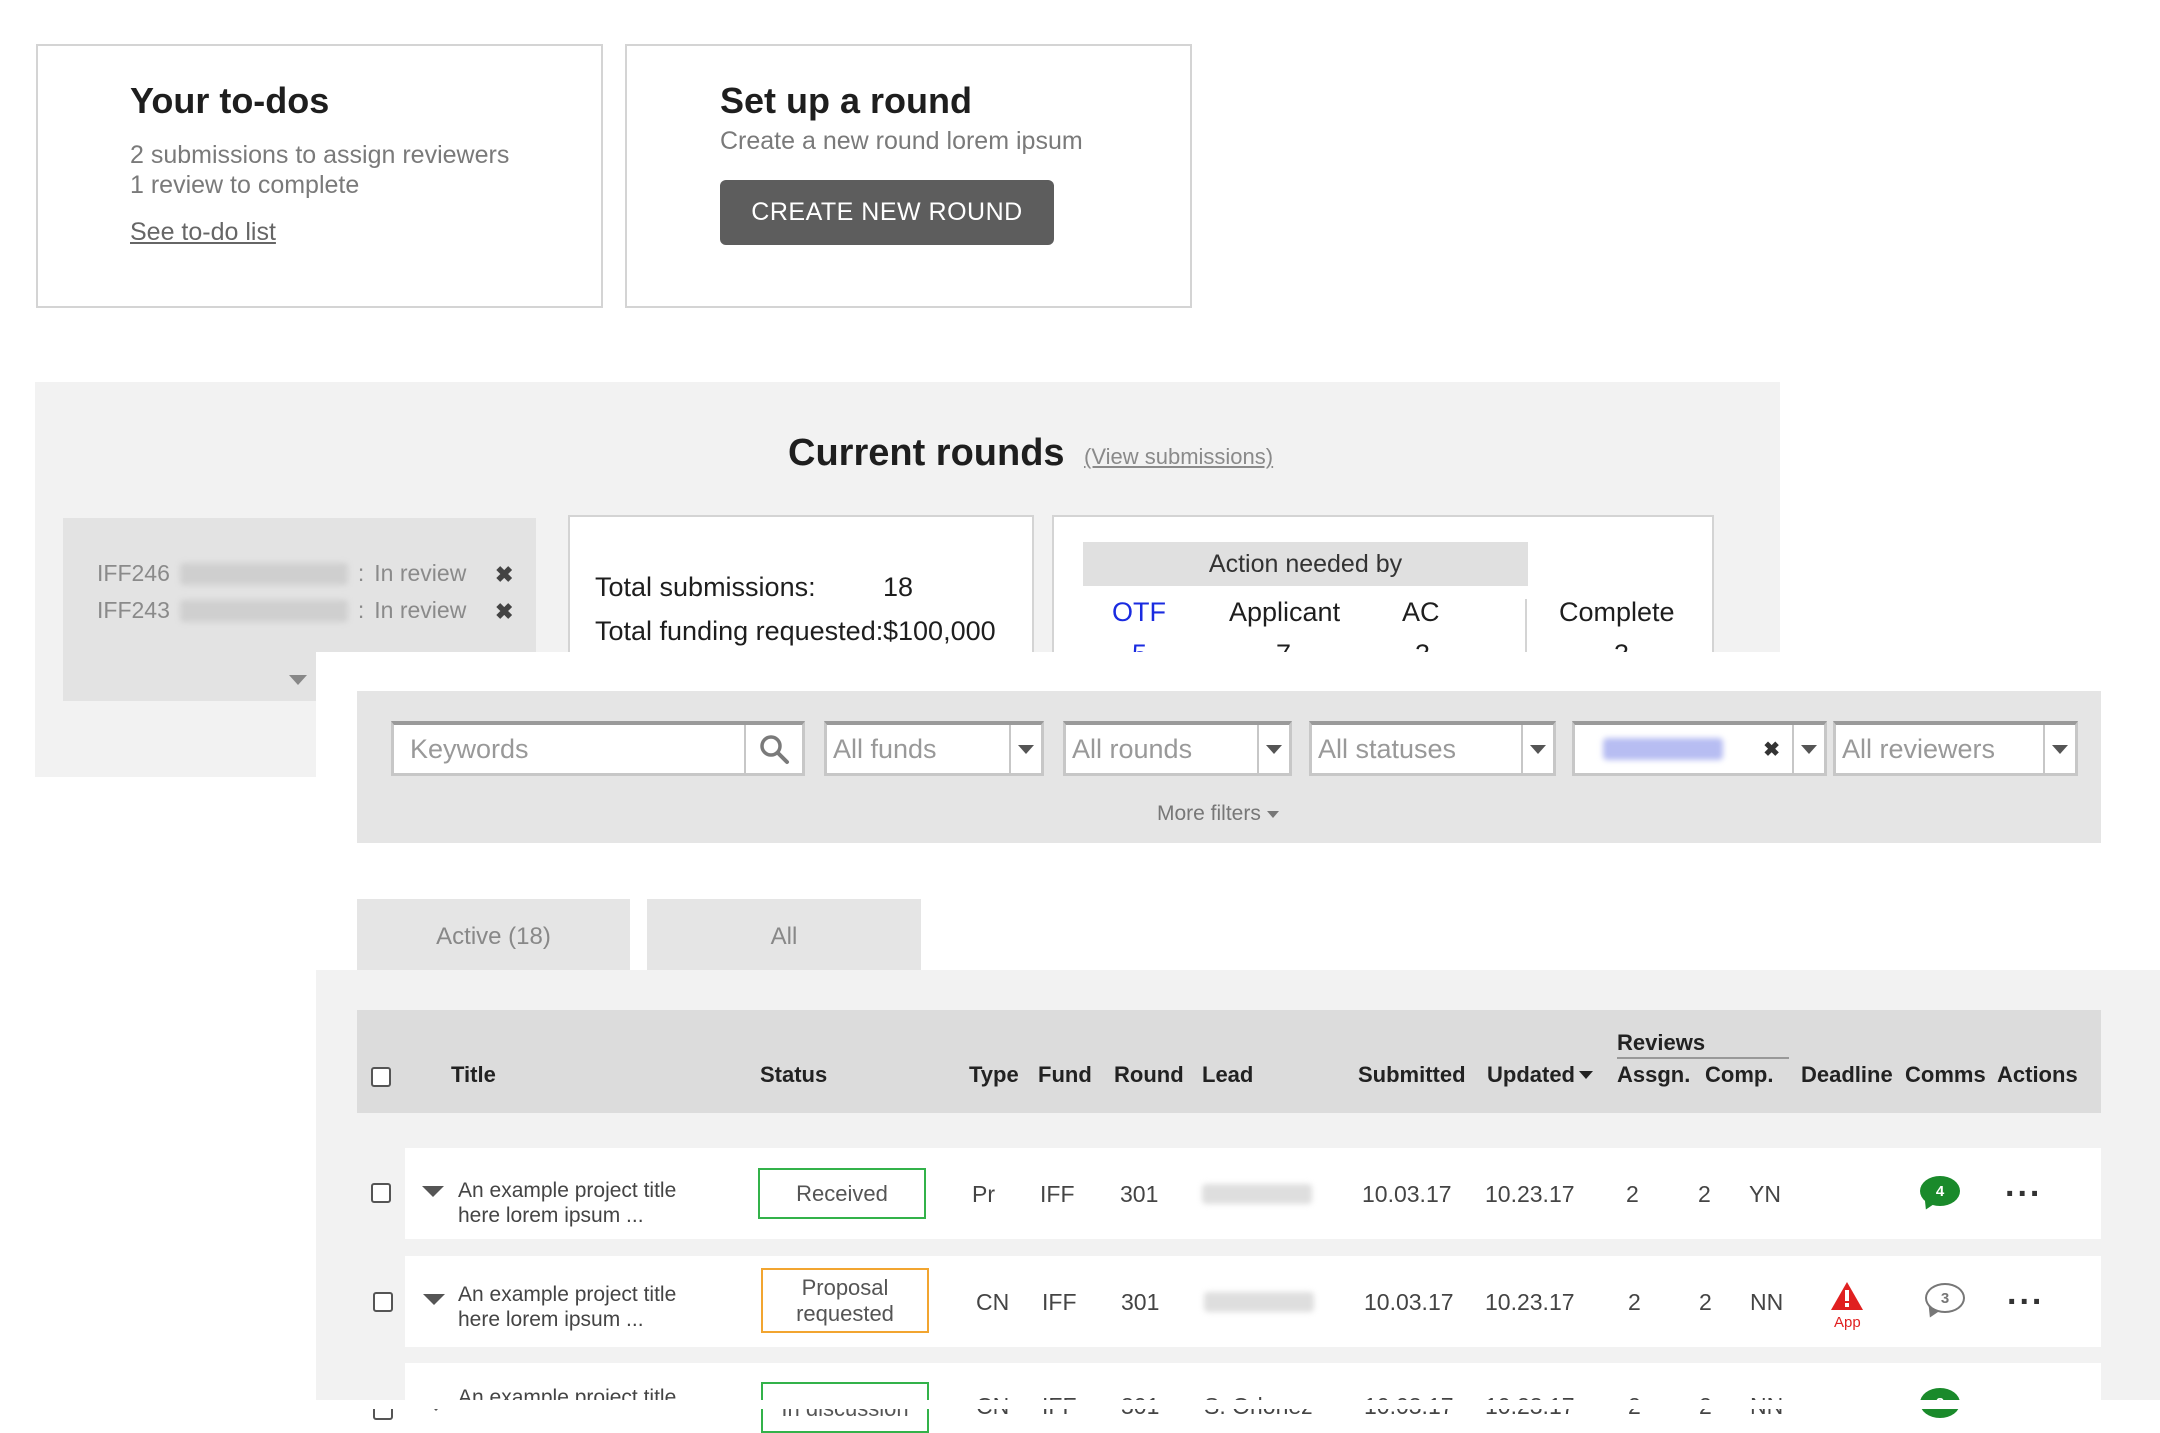 This screenshot has width=2160, height=1433. What do you see at coordinates (1847, 1075) in the screenshot?
I see `col-deadline: Deadline` at bounding box center [1847, 1075].